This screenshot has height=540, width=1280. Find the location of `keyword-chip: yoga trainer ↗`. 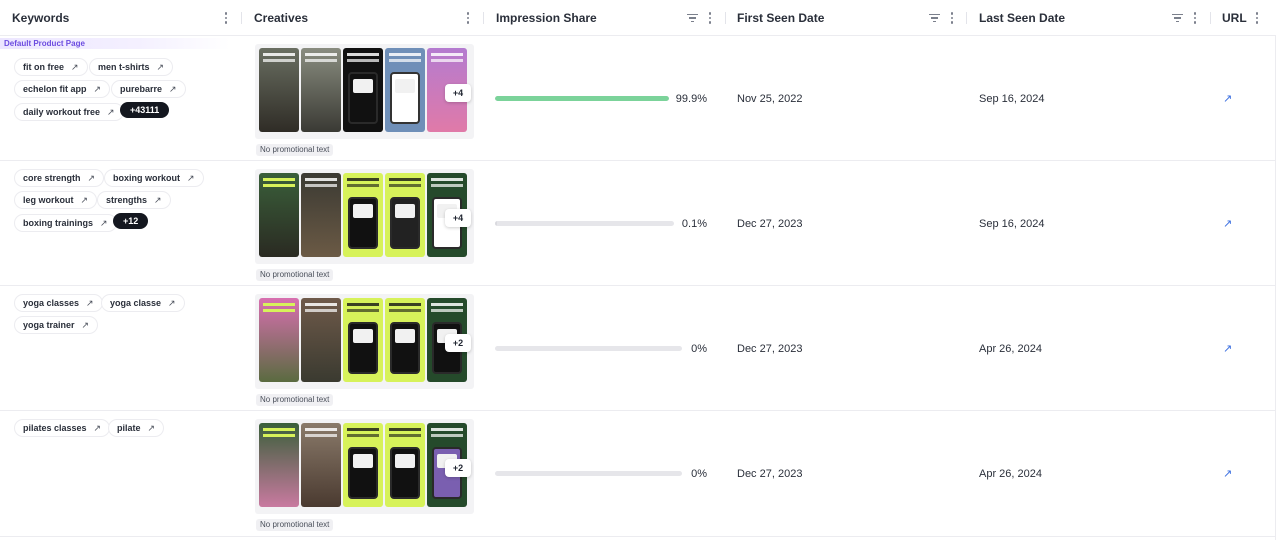

keyword-chip: yoga trainer ↗ is located at coordinates (56, 325).